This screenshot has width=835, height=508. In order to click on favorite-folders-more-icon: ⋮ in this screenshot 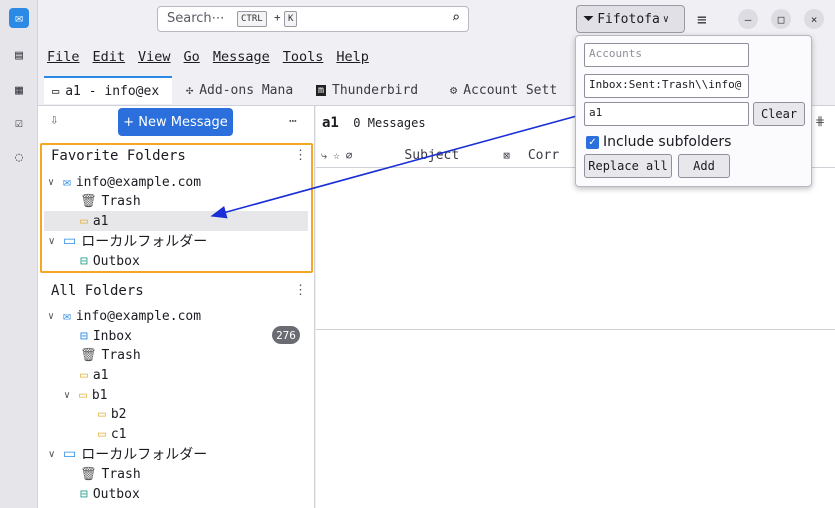, I will do `click(300, 155)`.